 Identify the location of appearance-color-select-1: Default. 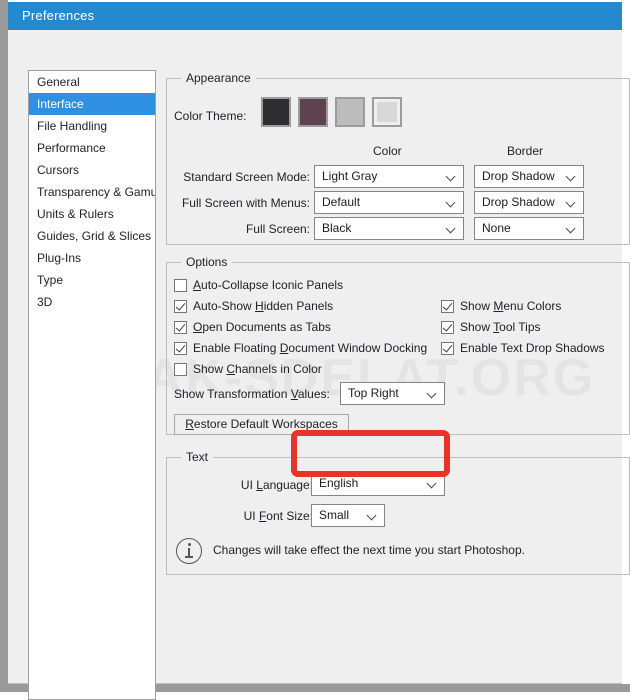
(389, 202).